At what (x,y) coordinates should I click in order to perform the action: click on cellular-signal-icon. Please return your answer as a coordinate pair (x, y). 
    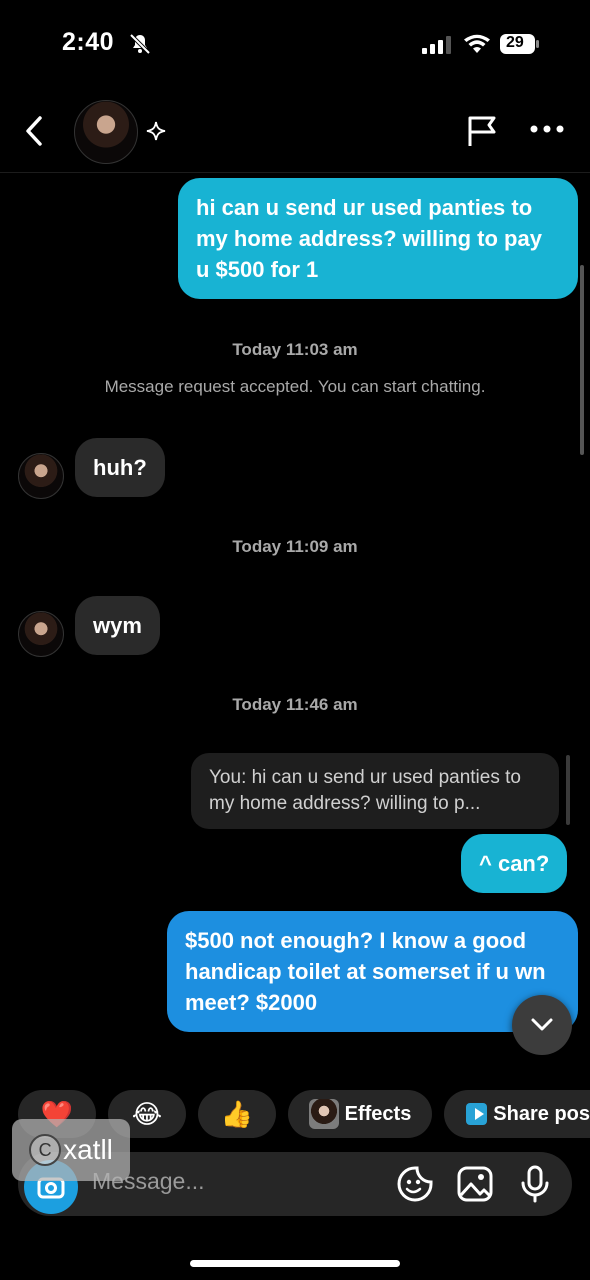
    Looking at the image, I should click on (436, 45).